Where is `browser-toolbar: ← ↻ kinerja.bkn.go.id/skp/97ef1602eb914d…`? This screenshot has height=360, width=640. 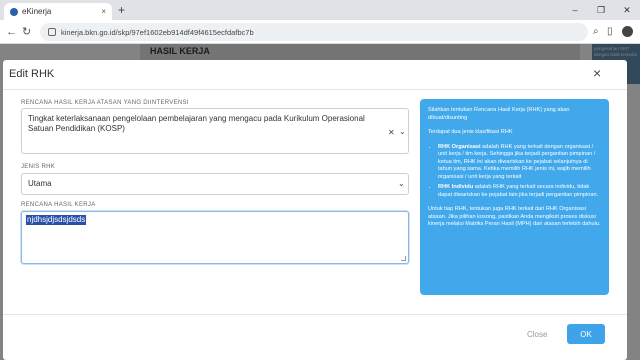
browser-toolbar: ← ↻ kinerja.bkn.go.id/skp/97ef1602eb914d… is located at coordinates (320, 32).